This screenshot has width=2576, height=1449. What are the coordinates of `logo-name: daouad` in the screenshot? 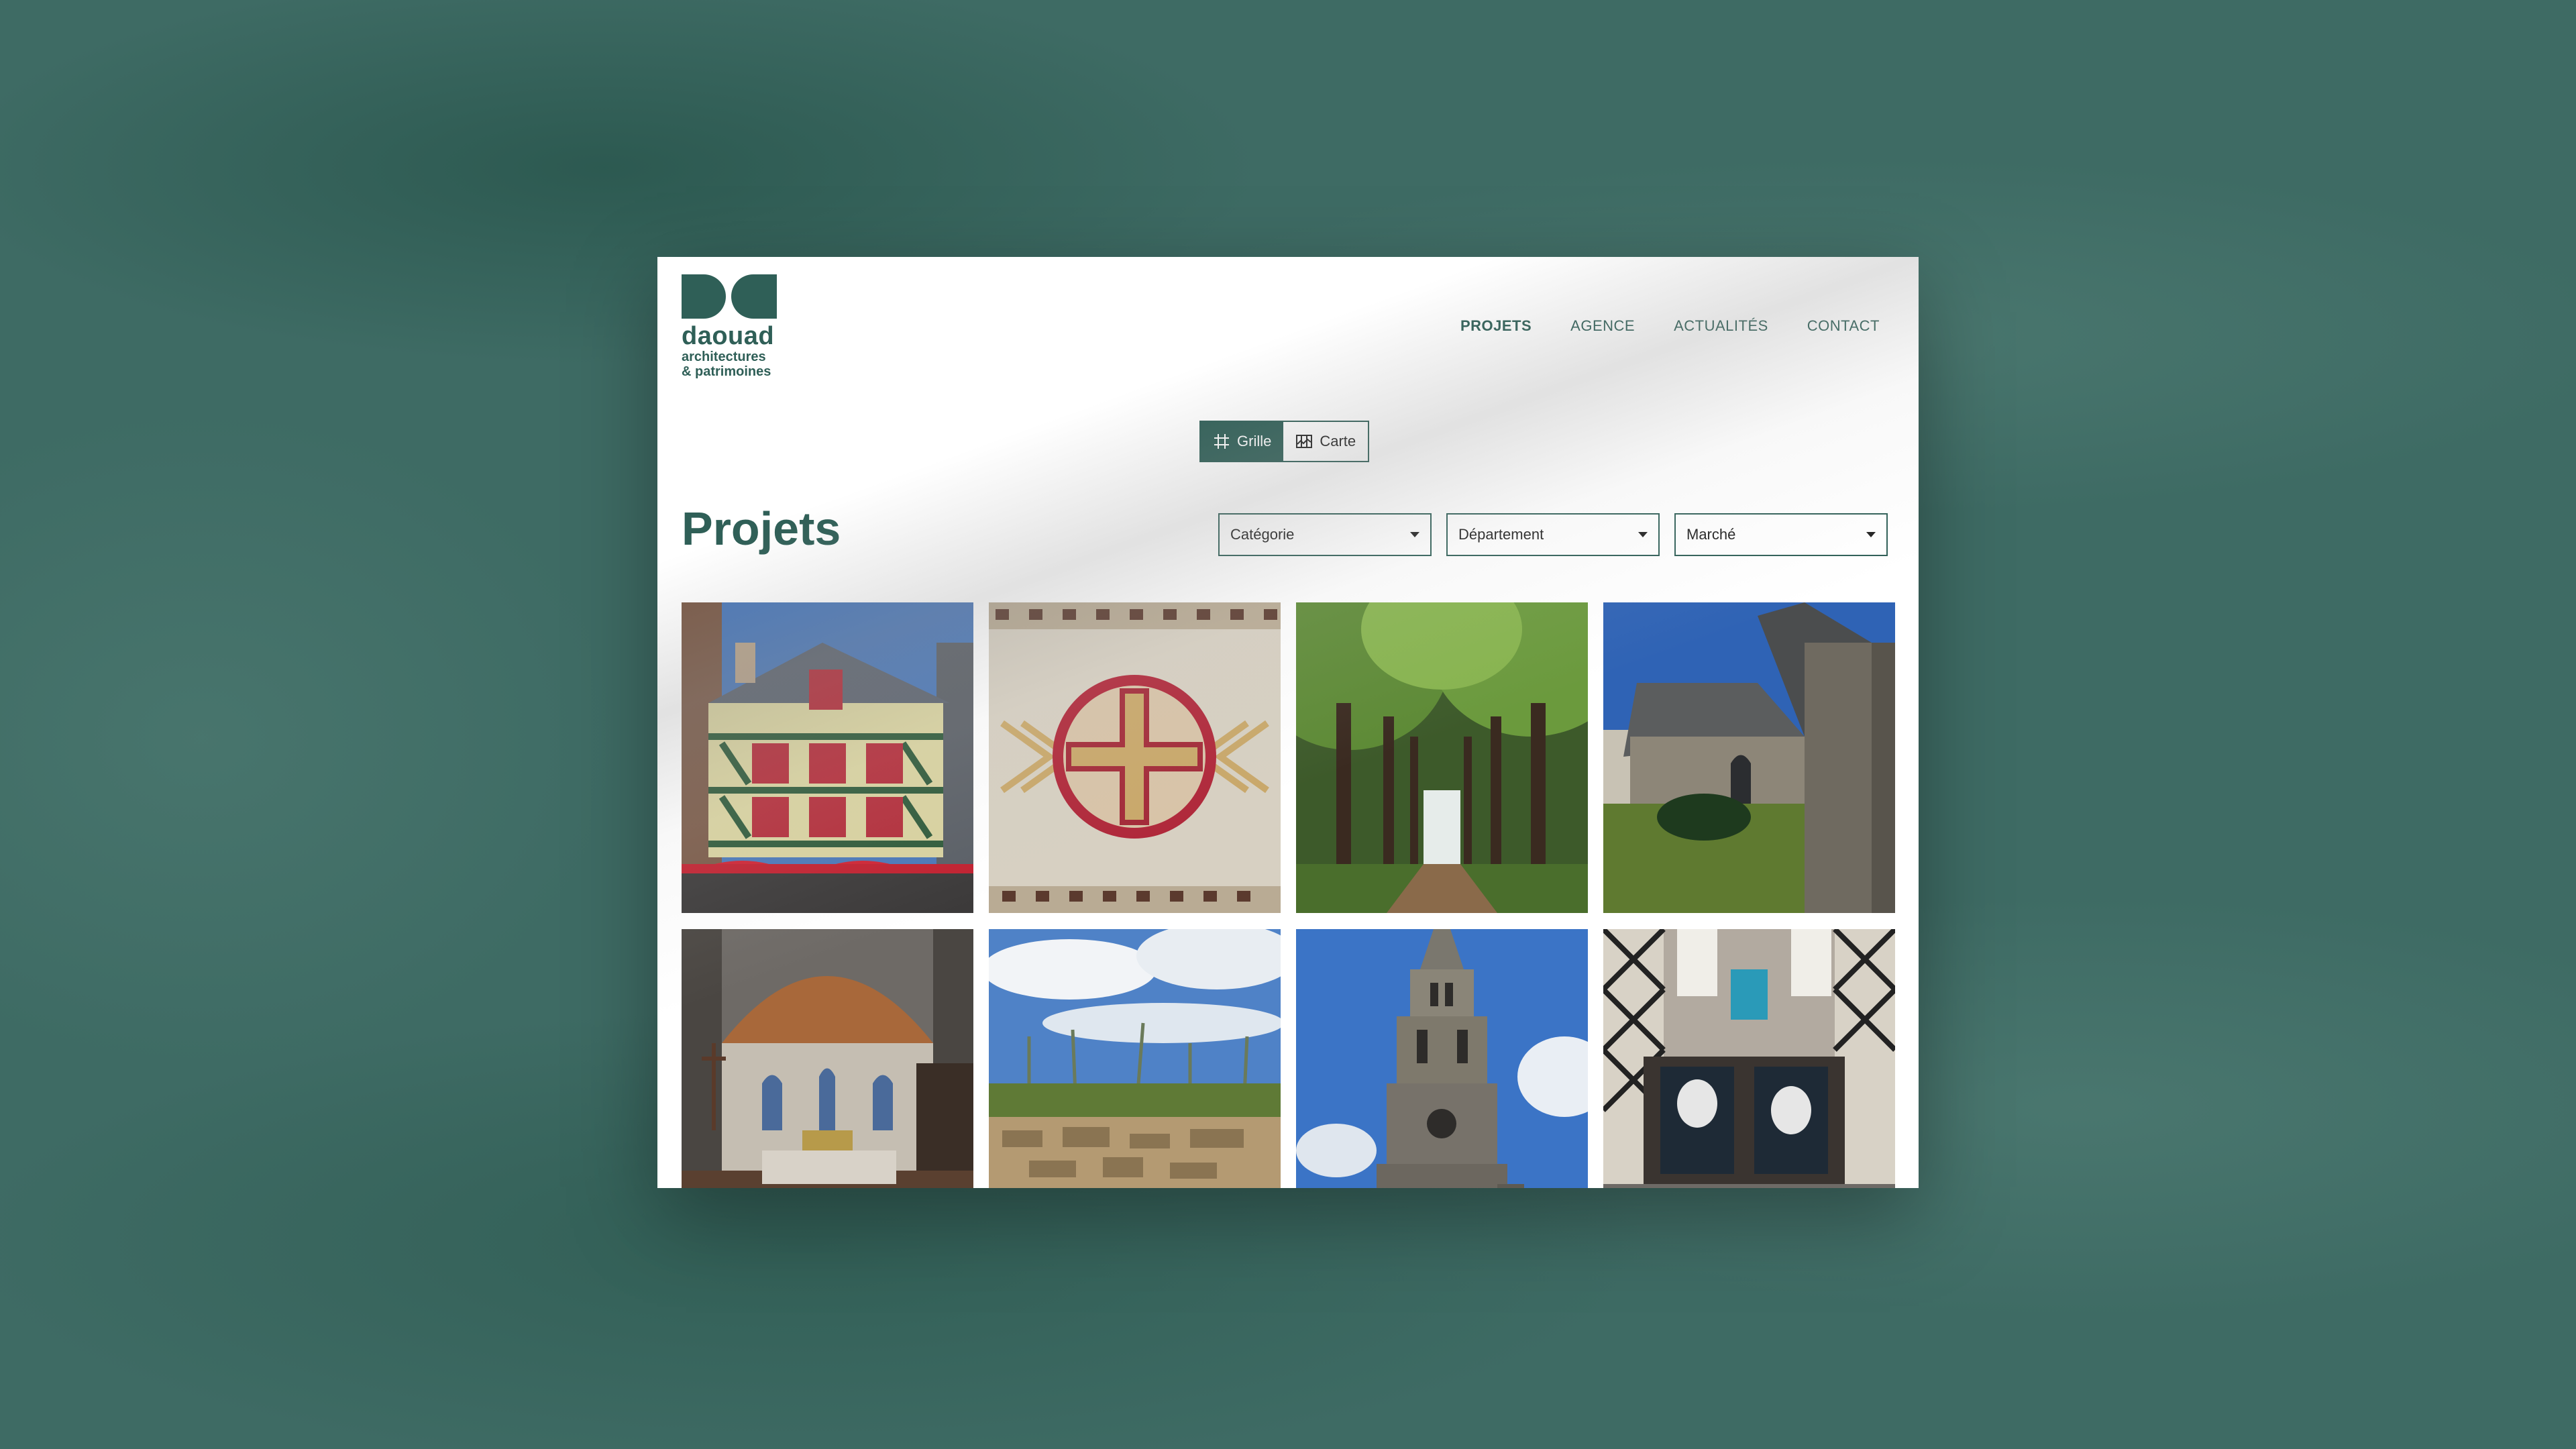 It's located at (728, 336).